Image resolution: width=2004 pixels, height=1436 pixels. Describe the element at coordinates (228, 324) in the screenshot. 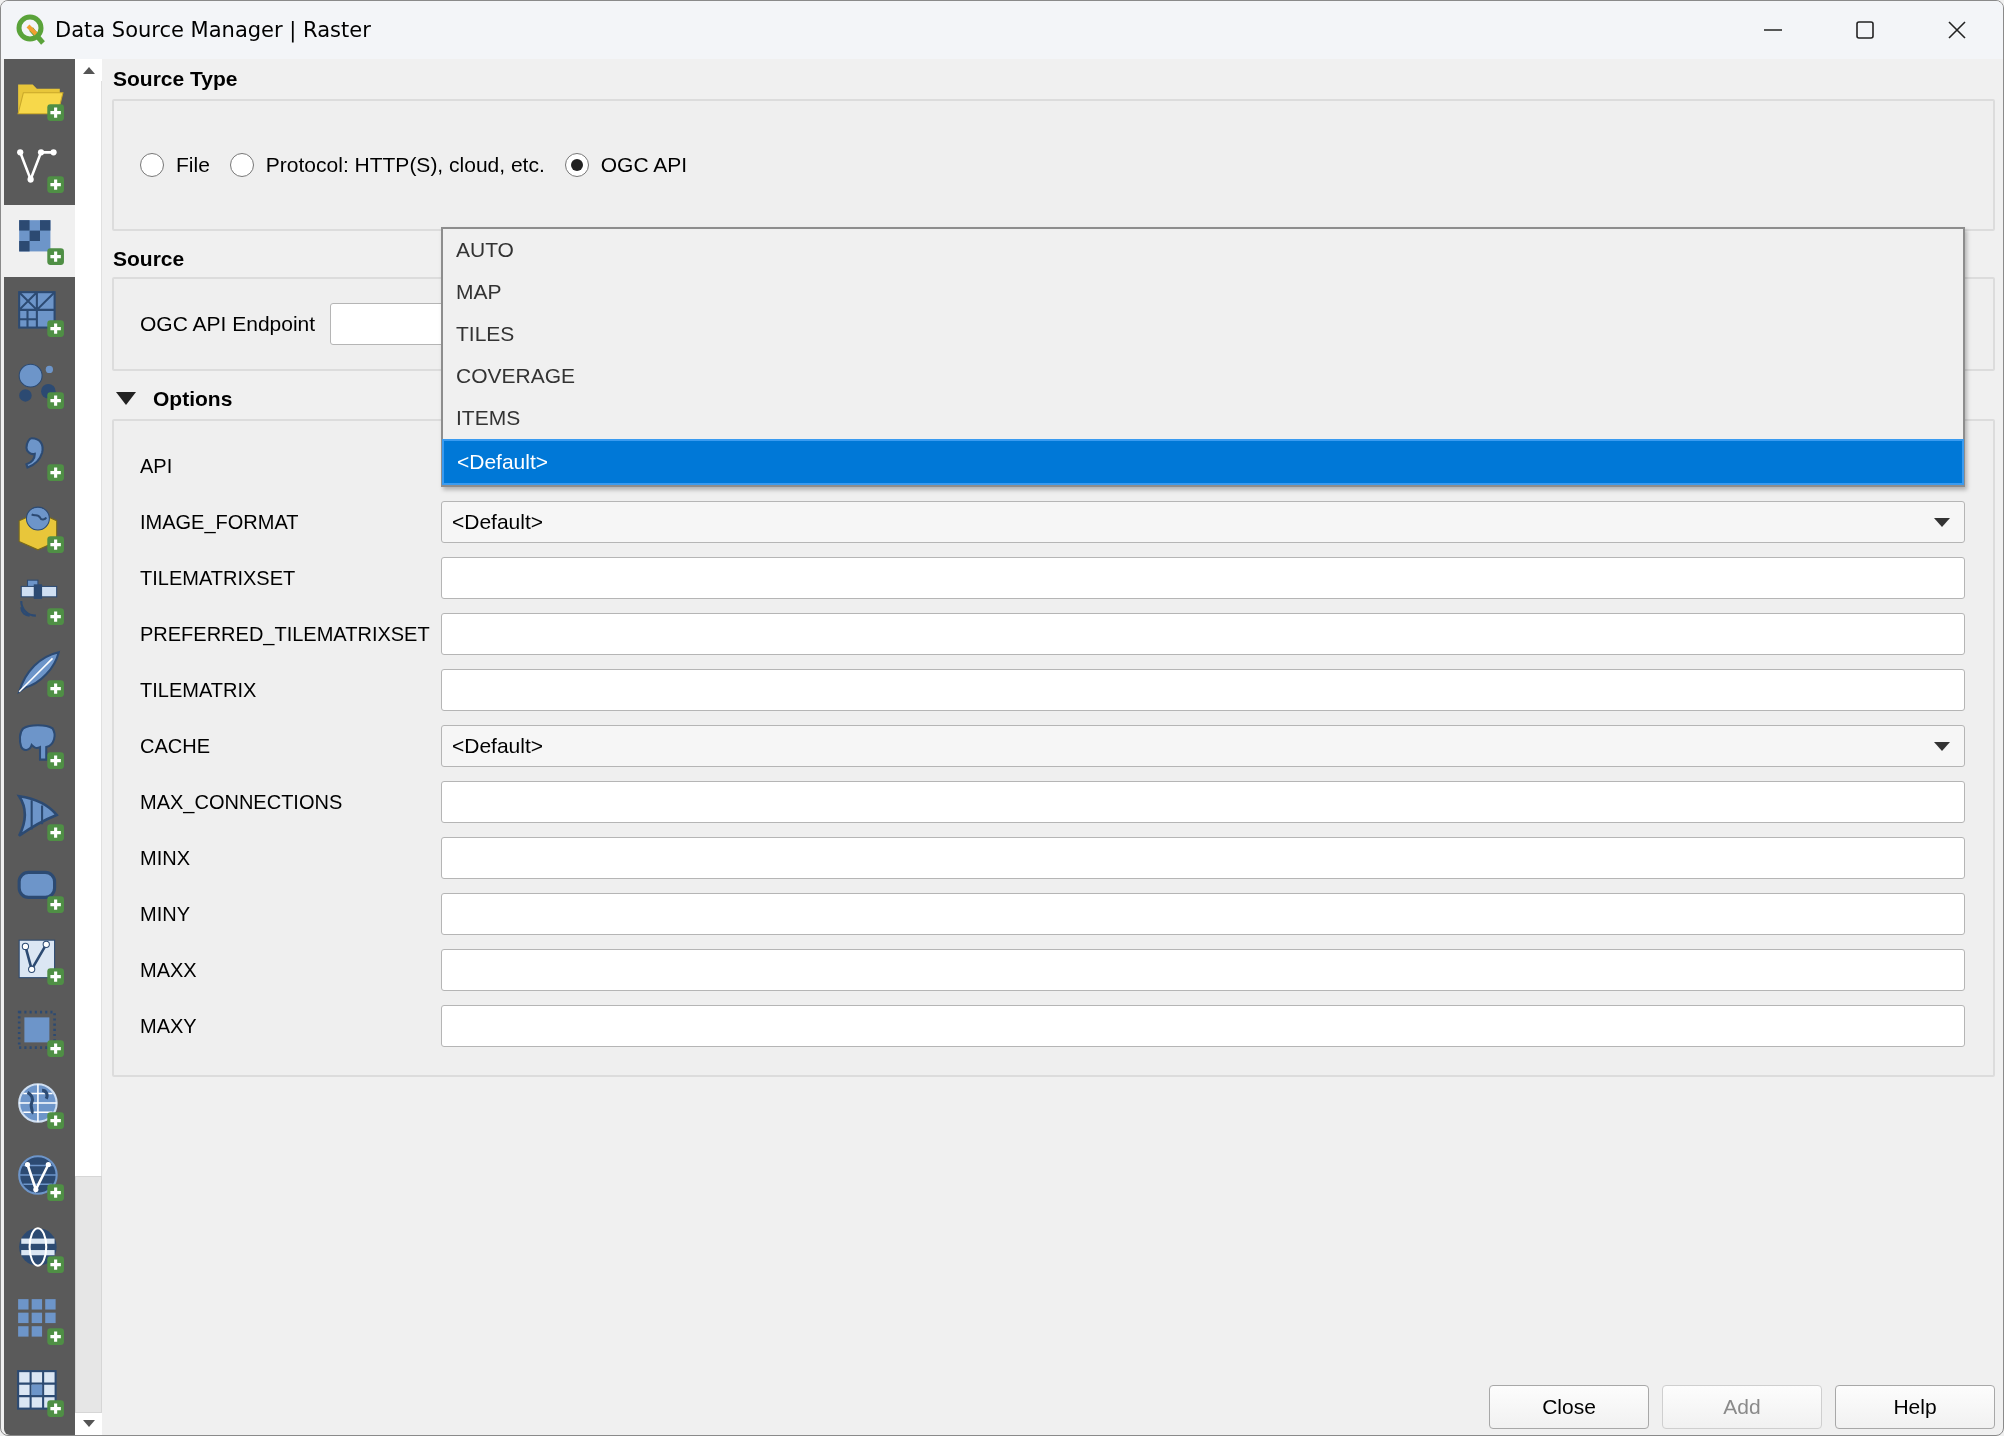

I see `field-label: OGC API Endpoint` at that location.